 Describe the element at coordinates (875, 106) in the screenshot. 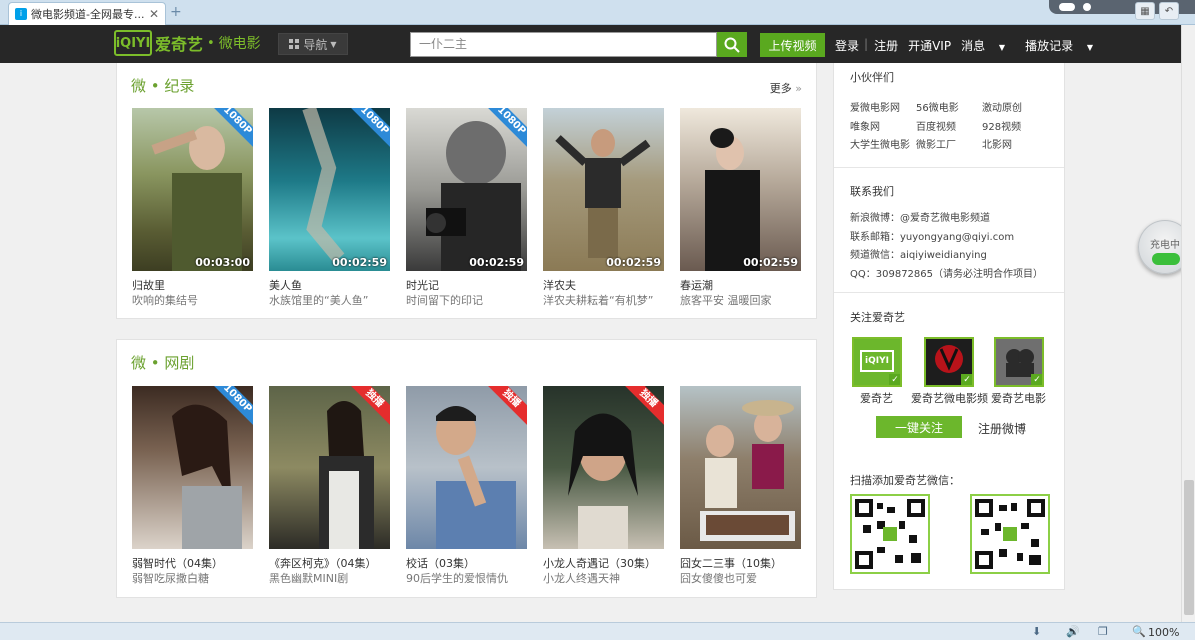

I see `partner-link: 爱微电影网` at that location.